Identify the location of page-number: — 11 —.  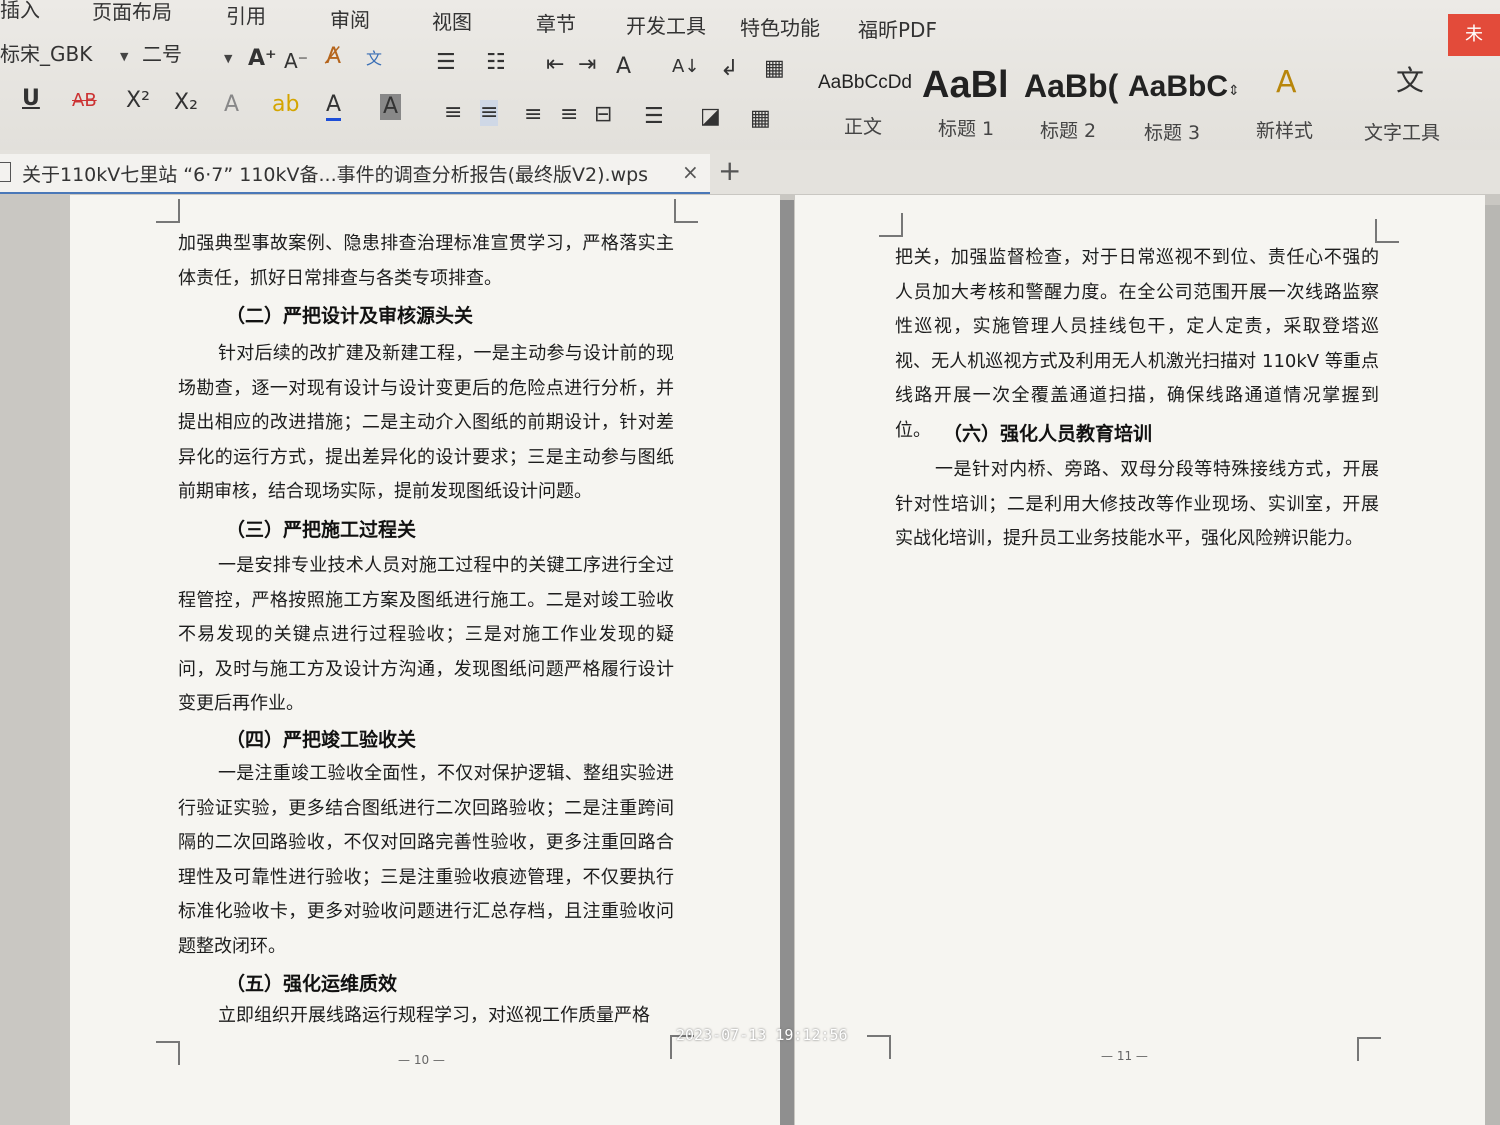
(1124, 1056).